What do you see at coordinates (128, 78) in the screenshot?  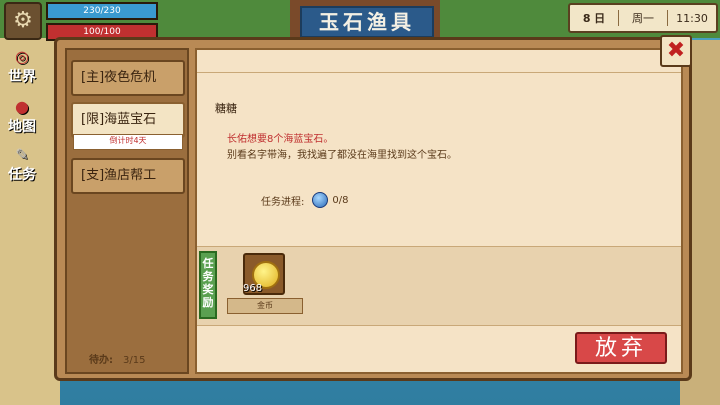 I see `quest-tab-main: [主]夜色危机` at bounding box center [128, 78].